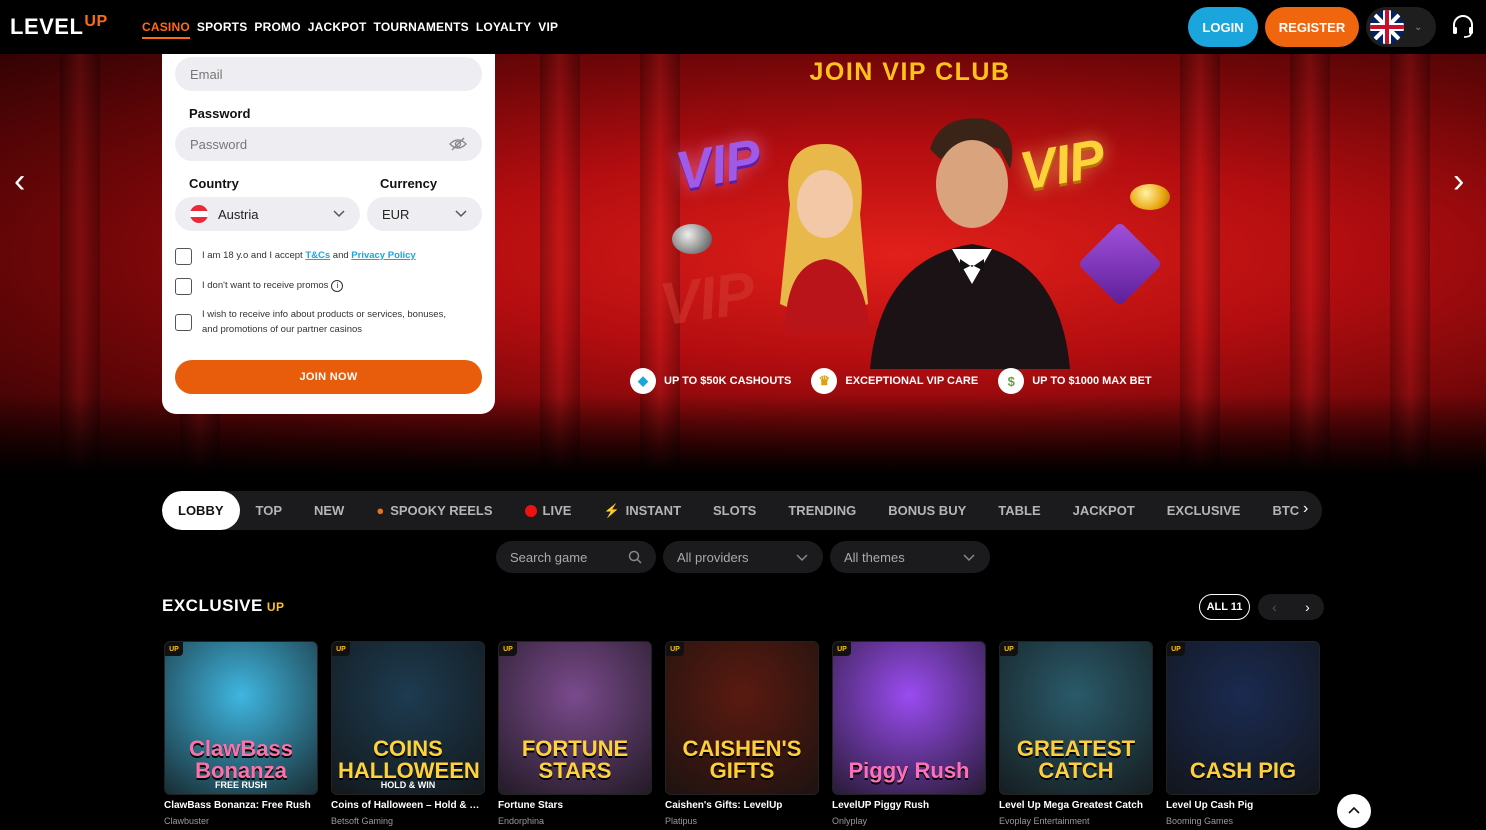 The height and width of the screenshot is (830, 1486). Describe the element at coordinates (1204, 510) in the screenshot. I see `tab-exclusive: EXCLUSIVE` at that location.